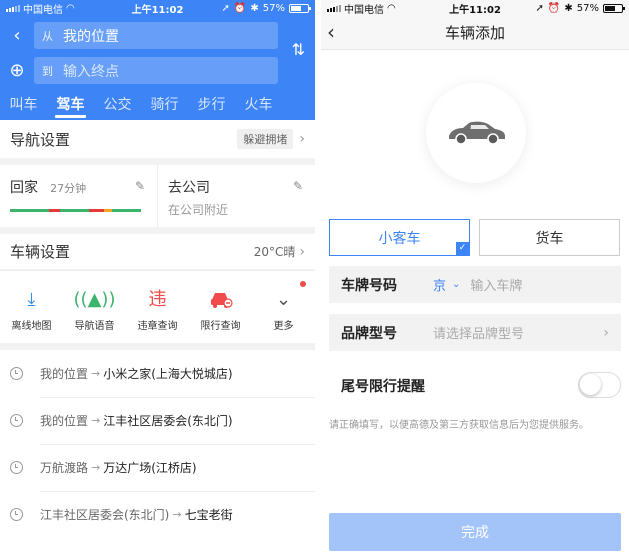 This screenshot has height=552, width=629. Describe the element at coordinates (274, 252) in the screenshot. I see `weather-label: 20°C晴` at that location.